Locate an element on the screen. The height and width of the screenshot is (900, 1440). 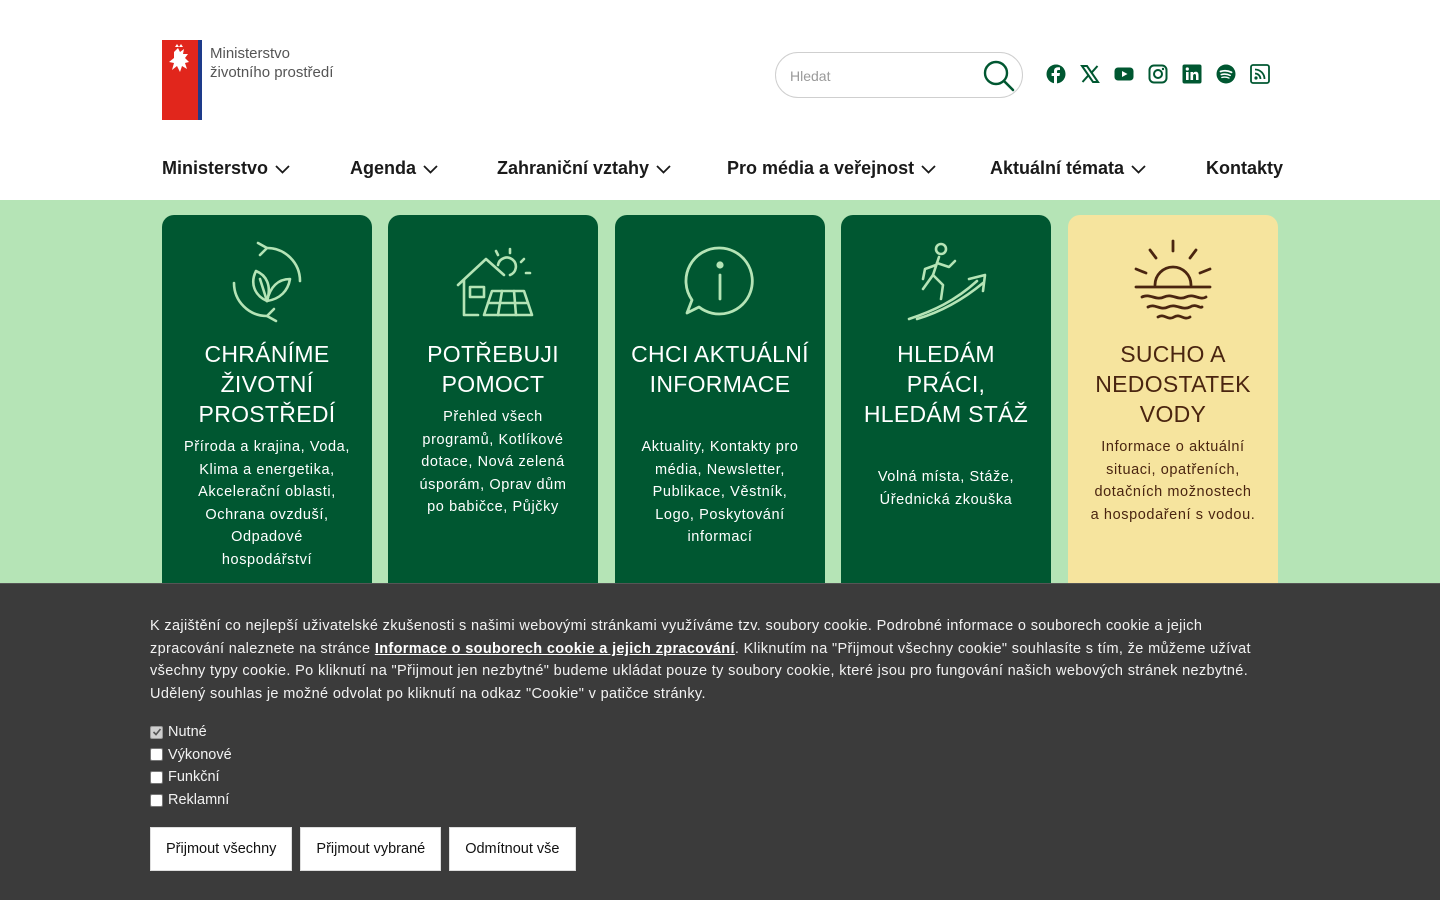
card-title: CHCI AKTUÁLNÍ INFORMACE is located at coordinates (720, 369).